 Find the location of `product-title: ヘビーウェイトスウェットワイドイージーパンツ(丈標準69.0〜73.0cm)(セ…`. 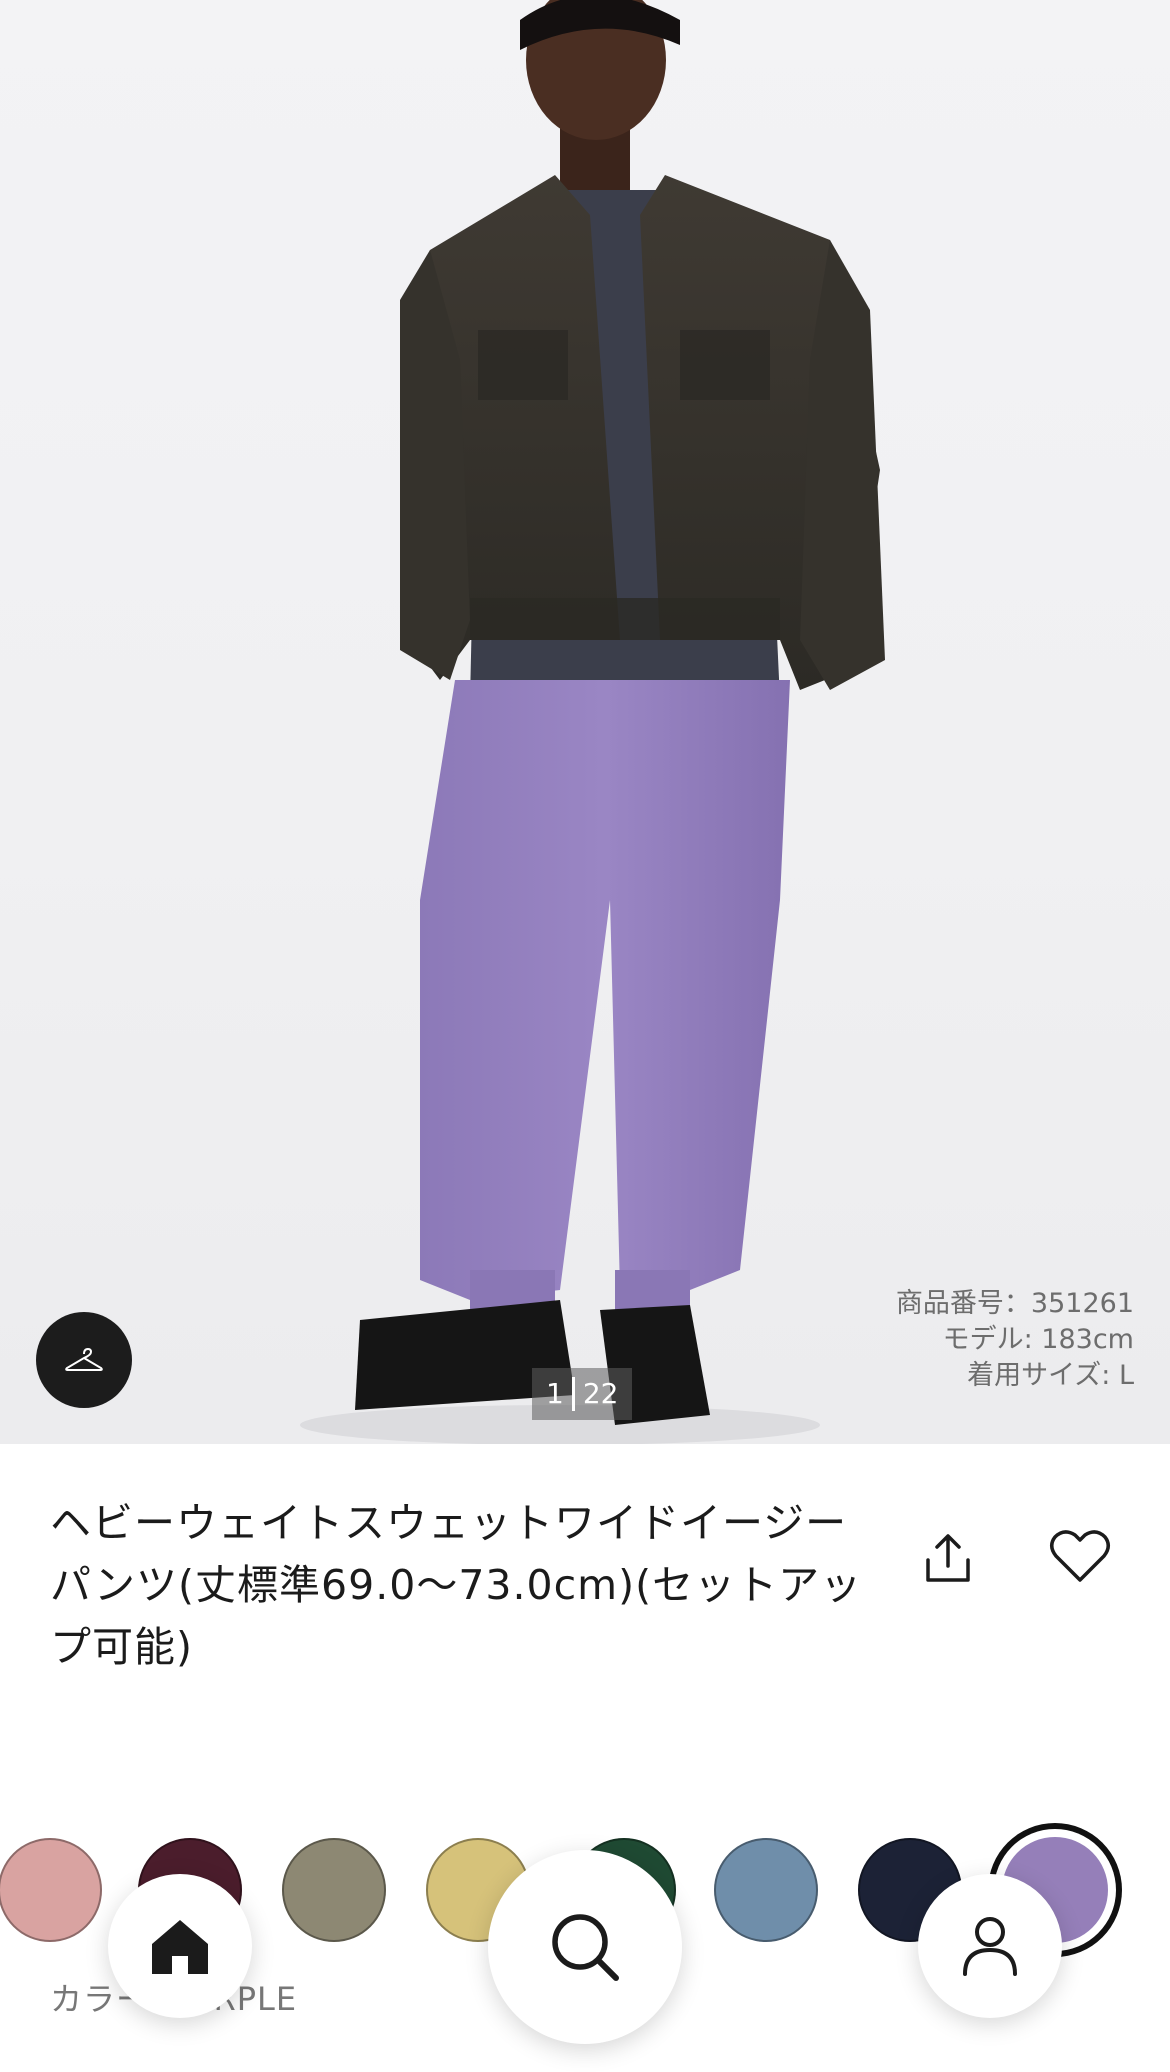

product-title: ヘビーウェイトスウェットワイドイージーパンツ(丈標準69.0〜73.0cm)(セ… is located at coordinates (456, 1585).